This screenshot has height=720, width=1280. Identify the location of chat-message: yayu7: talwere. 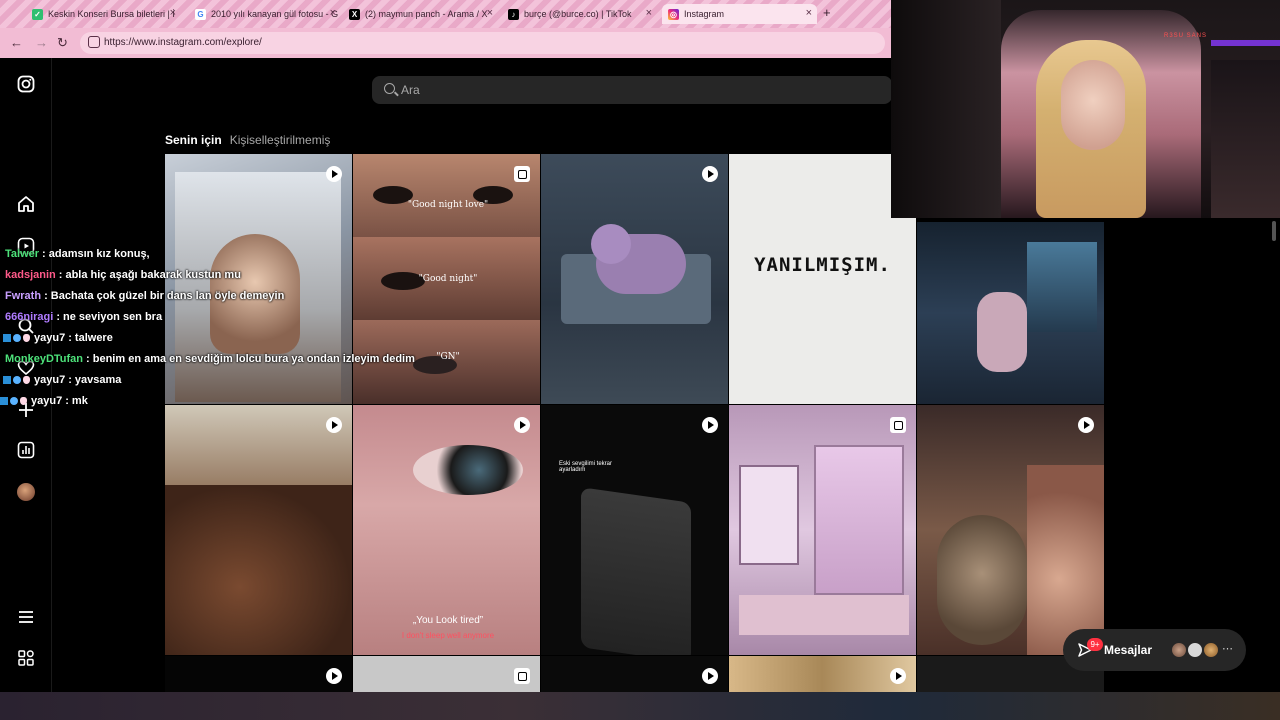
(215, 338).